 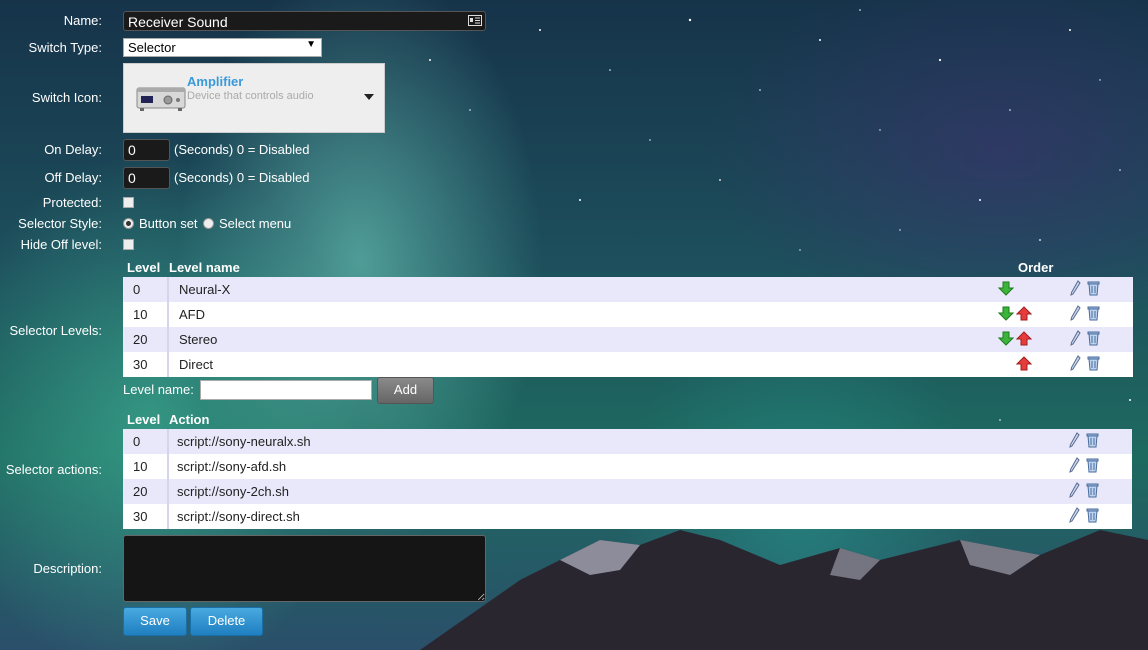 What do you see at coordinates (146, 441) in the screenshot?
I see `action-level-value: 0` at bounding box center [146, 441].